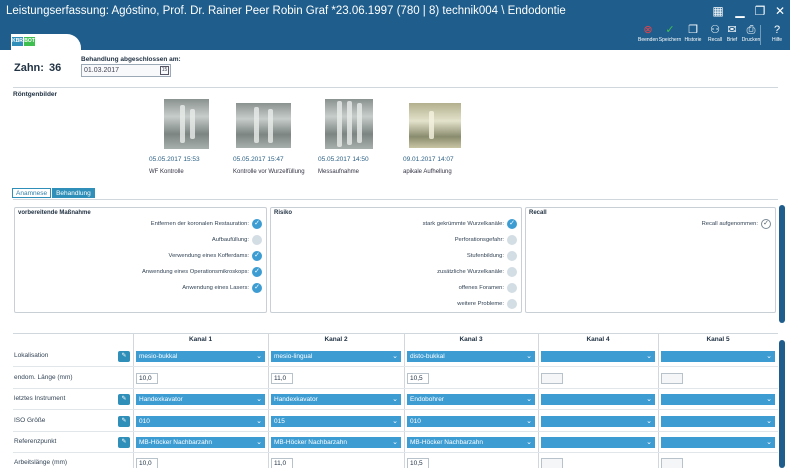 This screenshot has height=468, width=790. What do you see at coordinates (760, 11) in the screenshot?
I see `restore-icon: ❐` at bounding box center [760, 11].